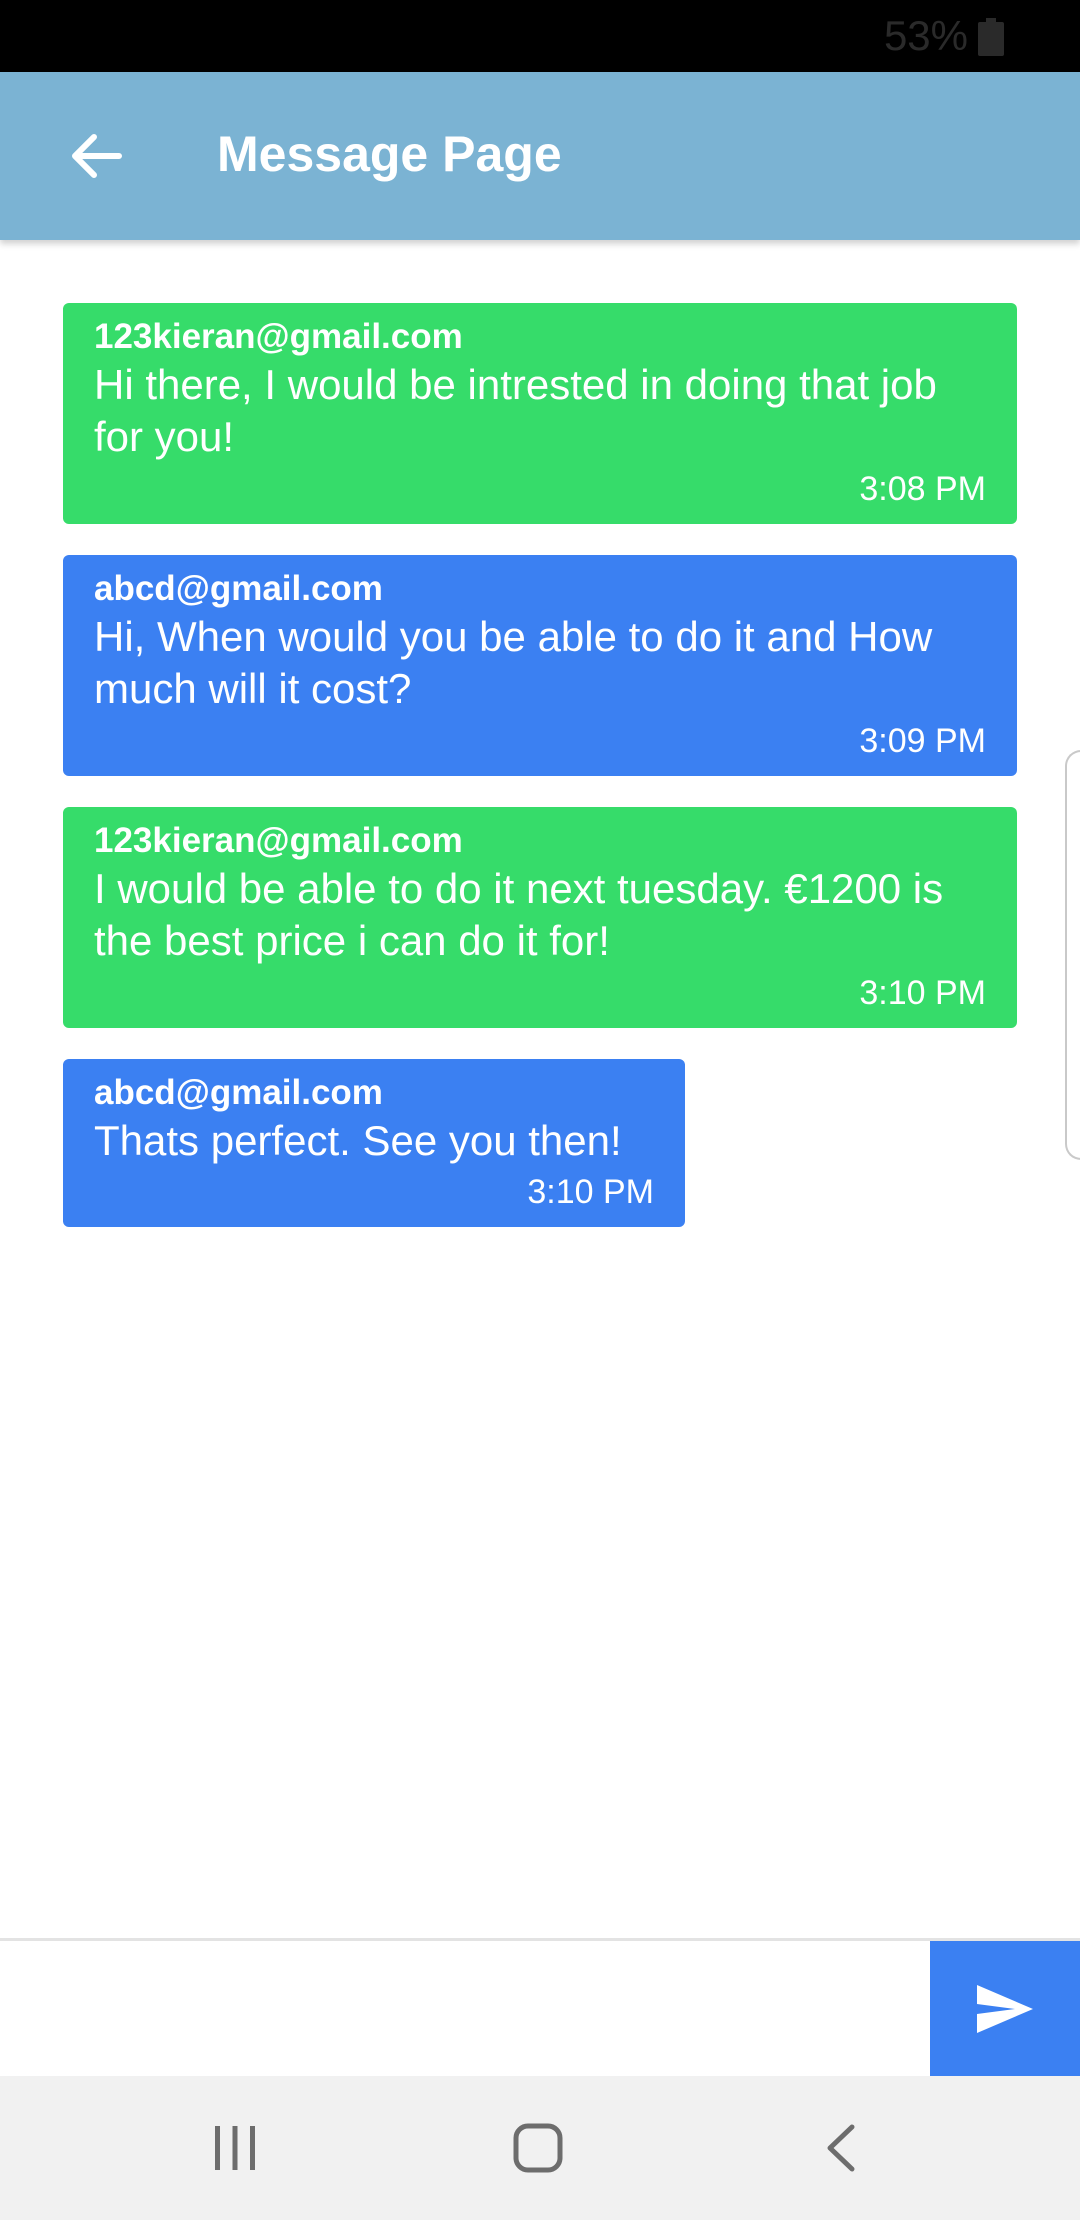 Image resolution: width=1080 pixels, height=2220 pixels. I want to click on send-icon, so click(1005, 2008).